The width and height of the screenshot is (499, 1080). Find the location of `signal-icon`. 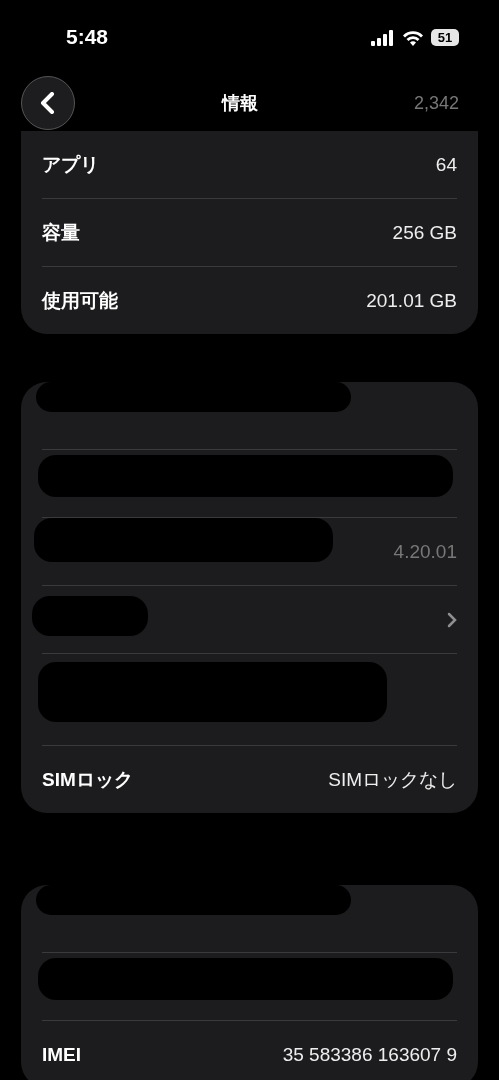

signal-icon is located at coordinates (383, 37).